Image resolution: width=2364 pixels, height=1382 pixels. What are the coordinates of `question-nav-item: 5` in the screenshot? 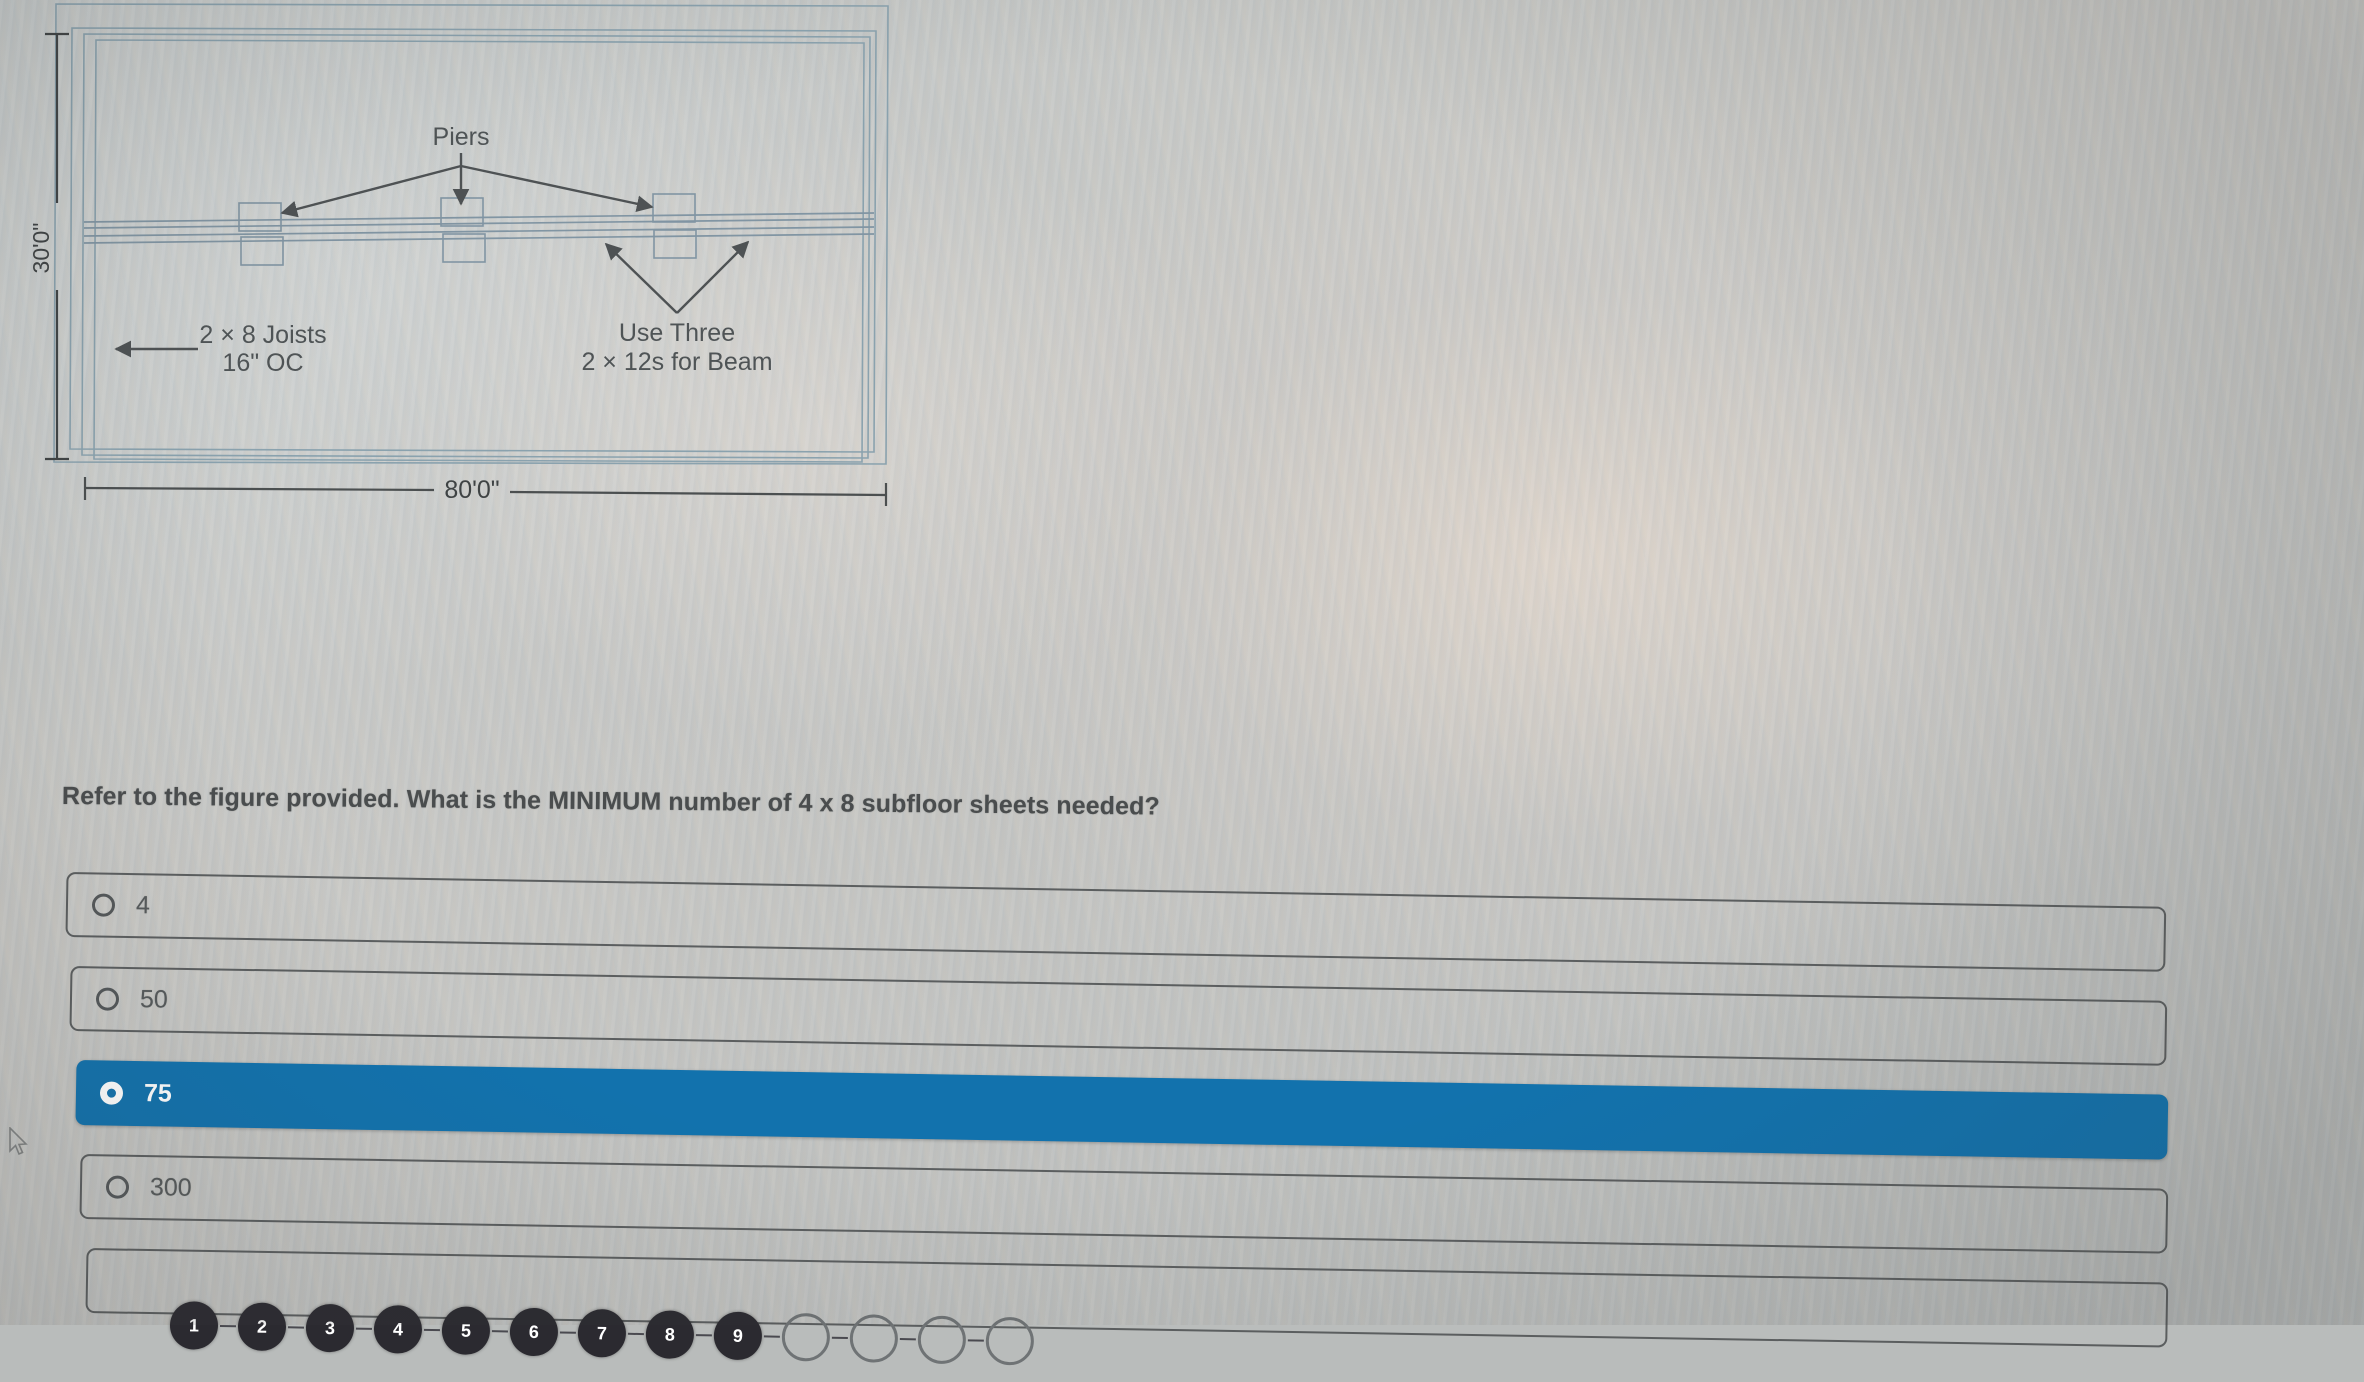 It's located at (466, 1331).